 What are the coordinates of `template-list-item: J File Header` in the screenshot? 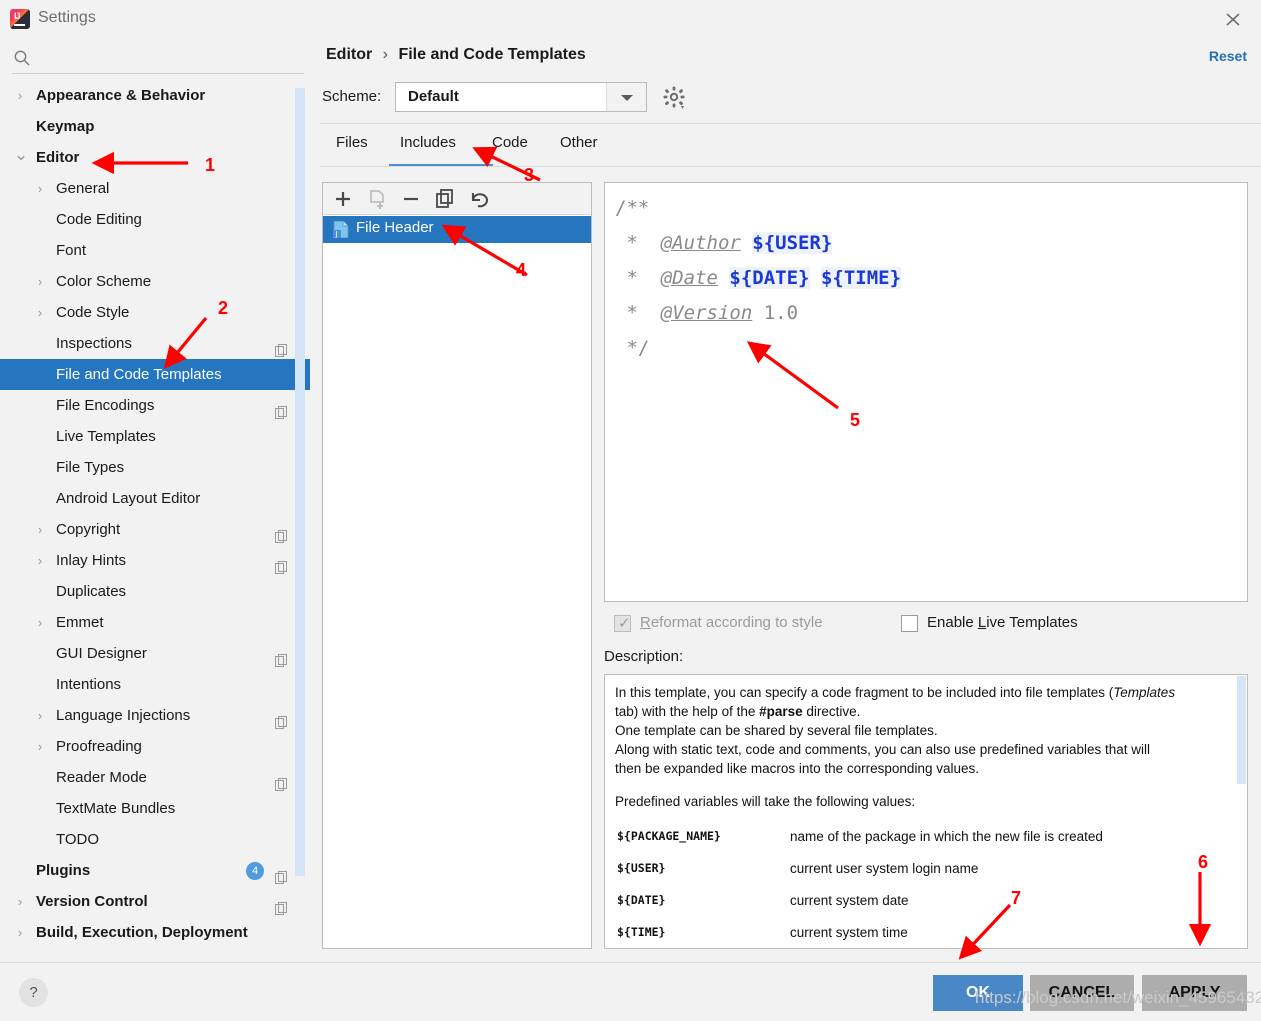 It's located at (457, 229).